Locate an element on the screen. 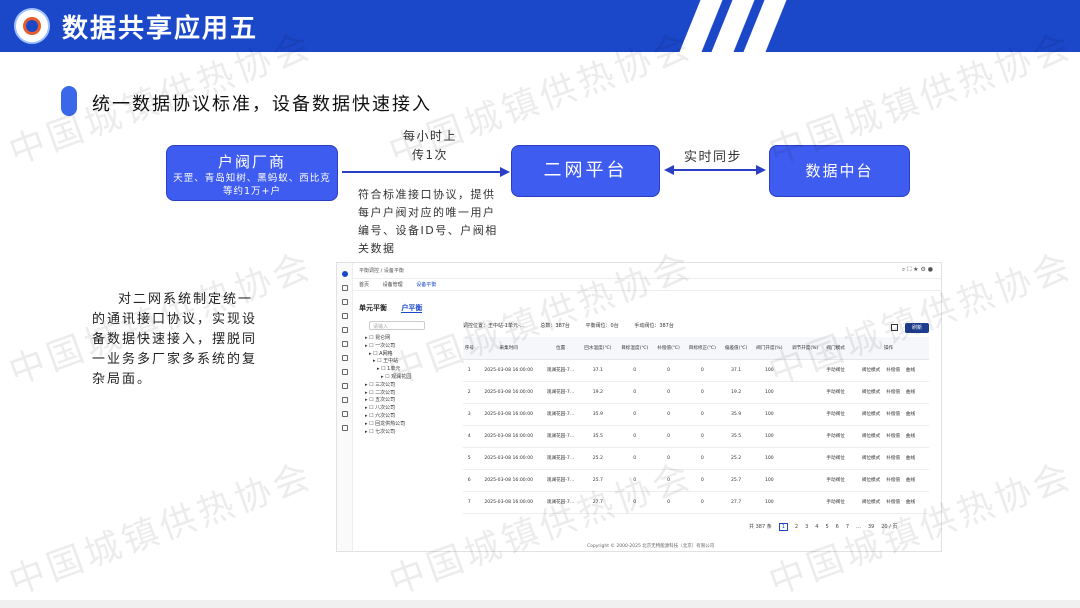 This screenshot has height=608, width=1080. toolbar-icons: ⌕ ⛶ ★ ⚙ ● is located at coordinates (917, 270).